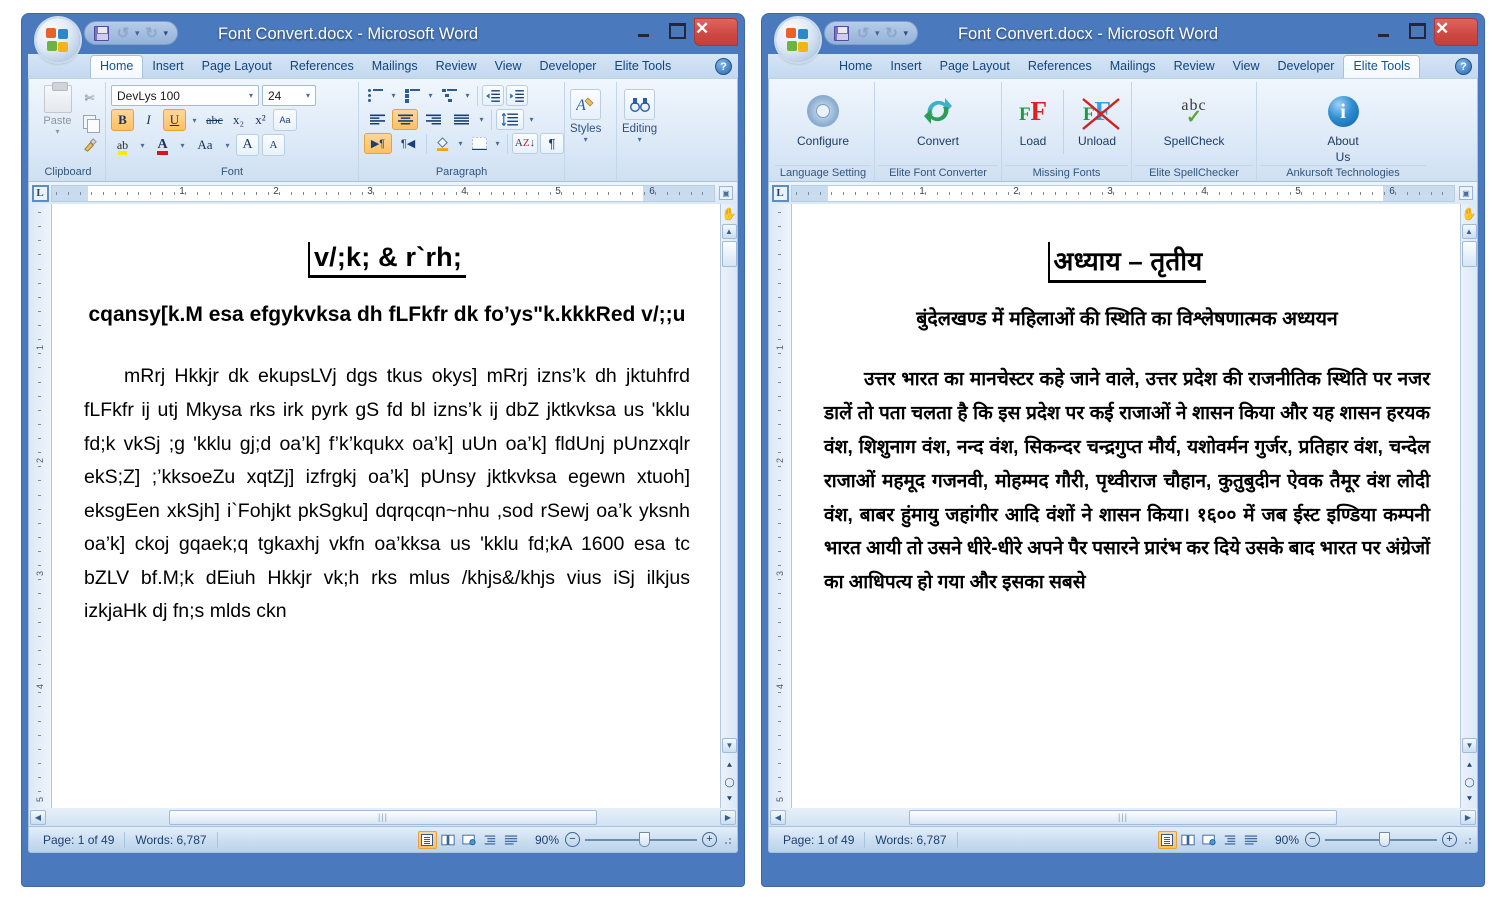 This screenshot has height=900, width=1500. What do you see at coordinates (481, 119) in the screenshot?
I see `justify-dropdown-icon: ▾` at bounding box center [481, 119].